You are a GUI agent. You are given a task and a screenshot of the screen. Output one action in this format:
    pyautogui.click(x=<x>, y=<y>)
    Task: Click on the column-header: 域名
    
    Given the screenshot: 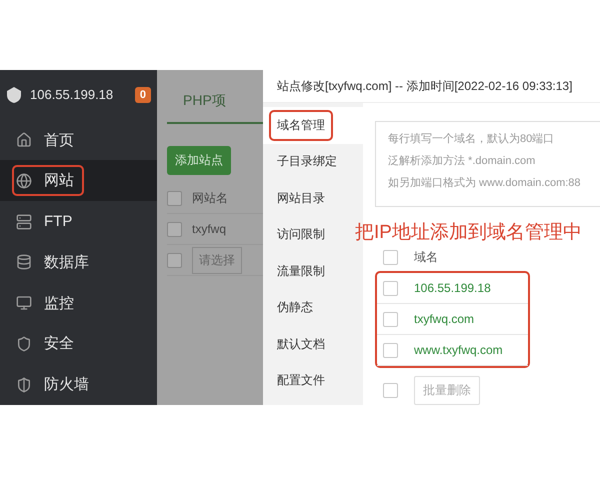 What is the action you would take?
    pyautogui.click(x=426, y=257)
    